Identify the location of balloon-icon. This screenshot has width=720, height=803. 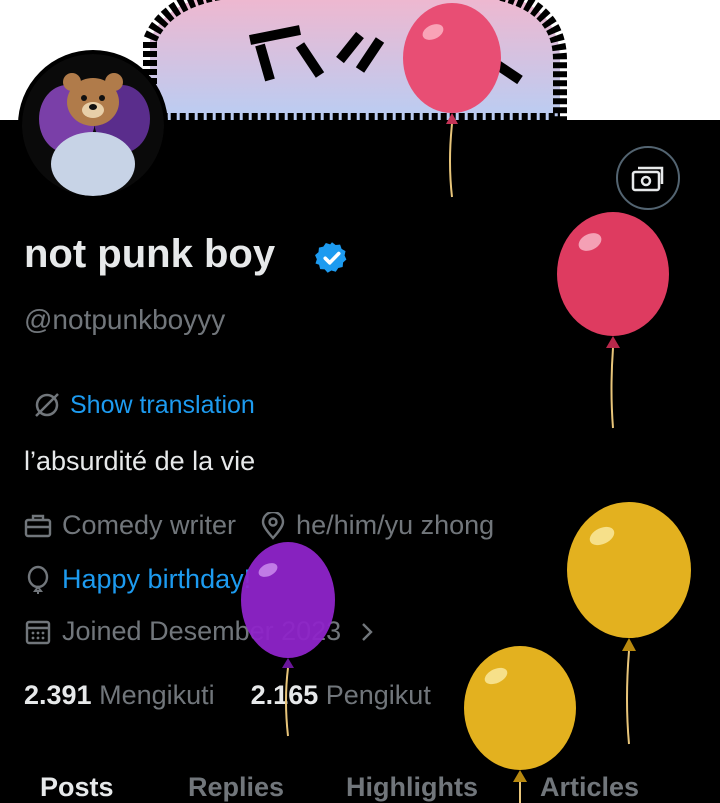
(38, 579).